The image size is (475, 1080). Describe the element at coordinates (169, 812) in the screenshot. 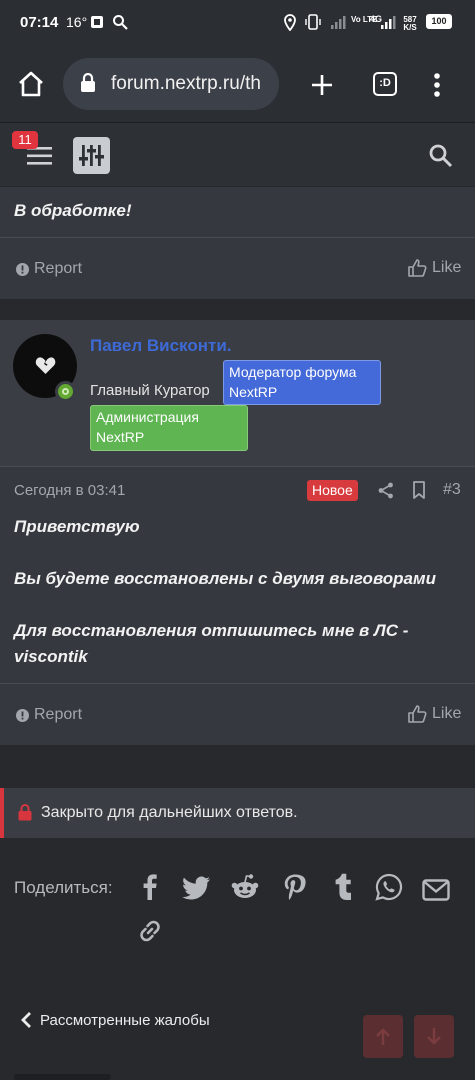

I see `closed-text: Закрыто для дальнейших ответов.` at that location.